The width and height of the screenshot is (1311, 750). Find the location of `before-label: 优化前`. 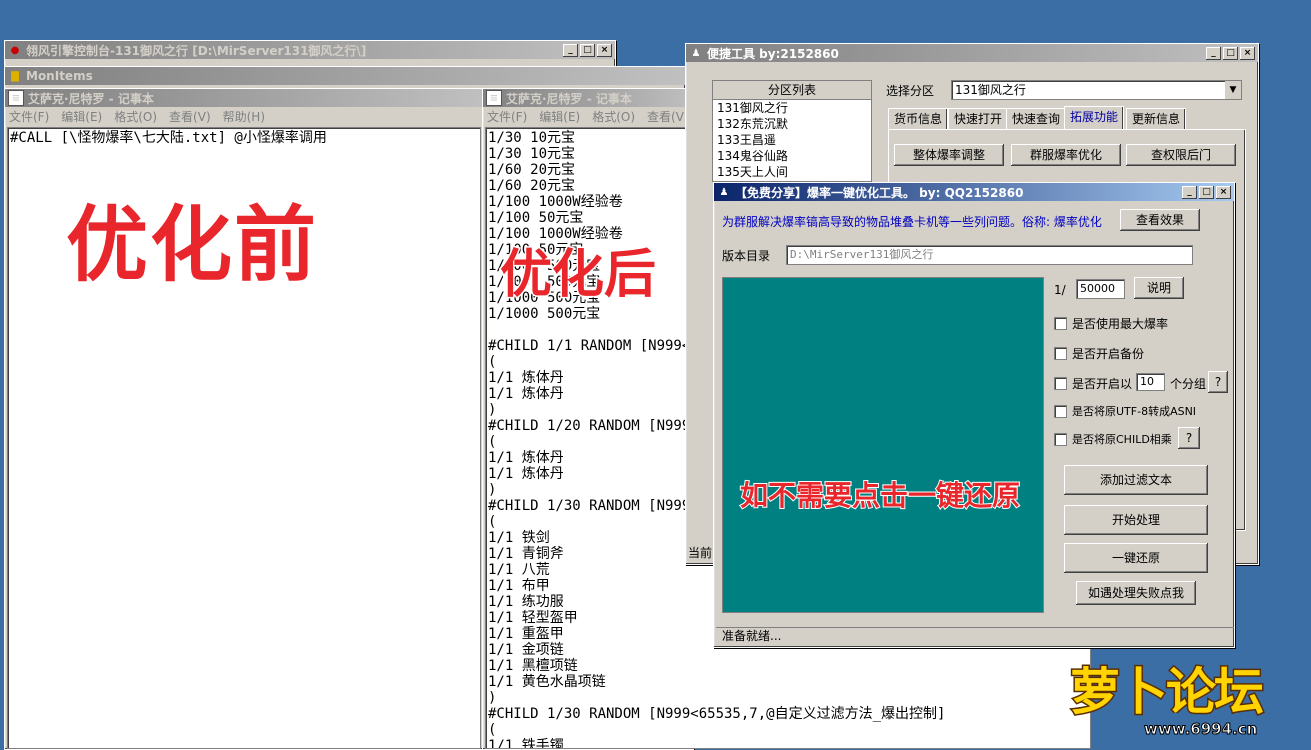

before-label: 优化前 is located at coordinates (191, 246).